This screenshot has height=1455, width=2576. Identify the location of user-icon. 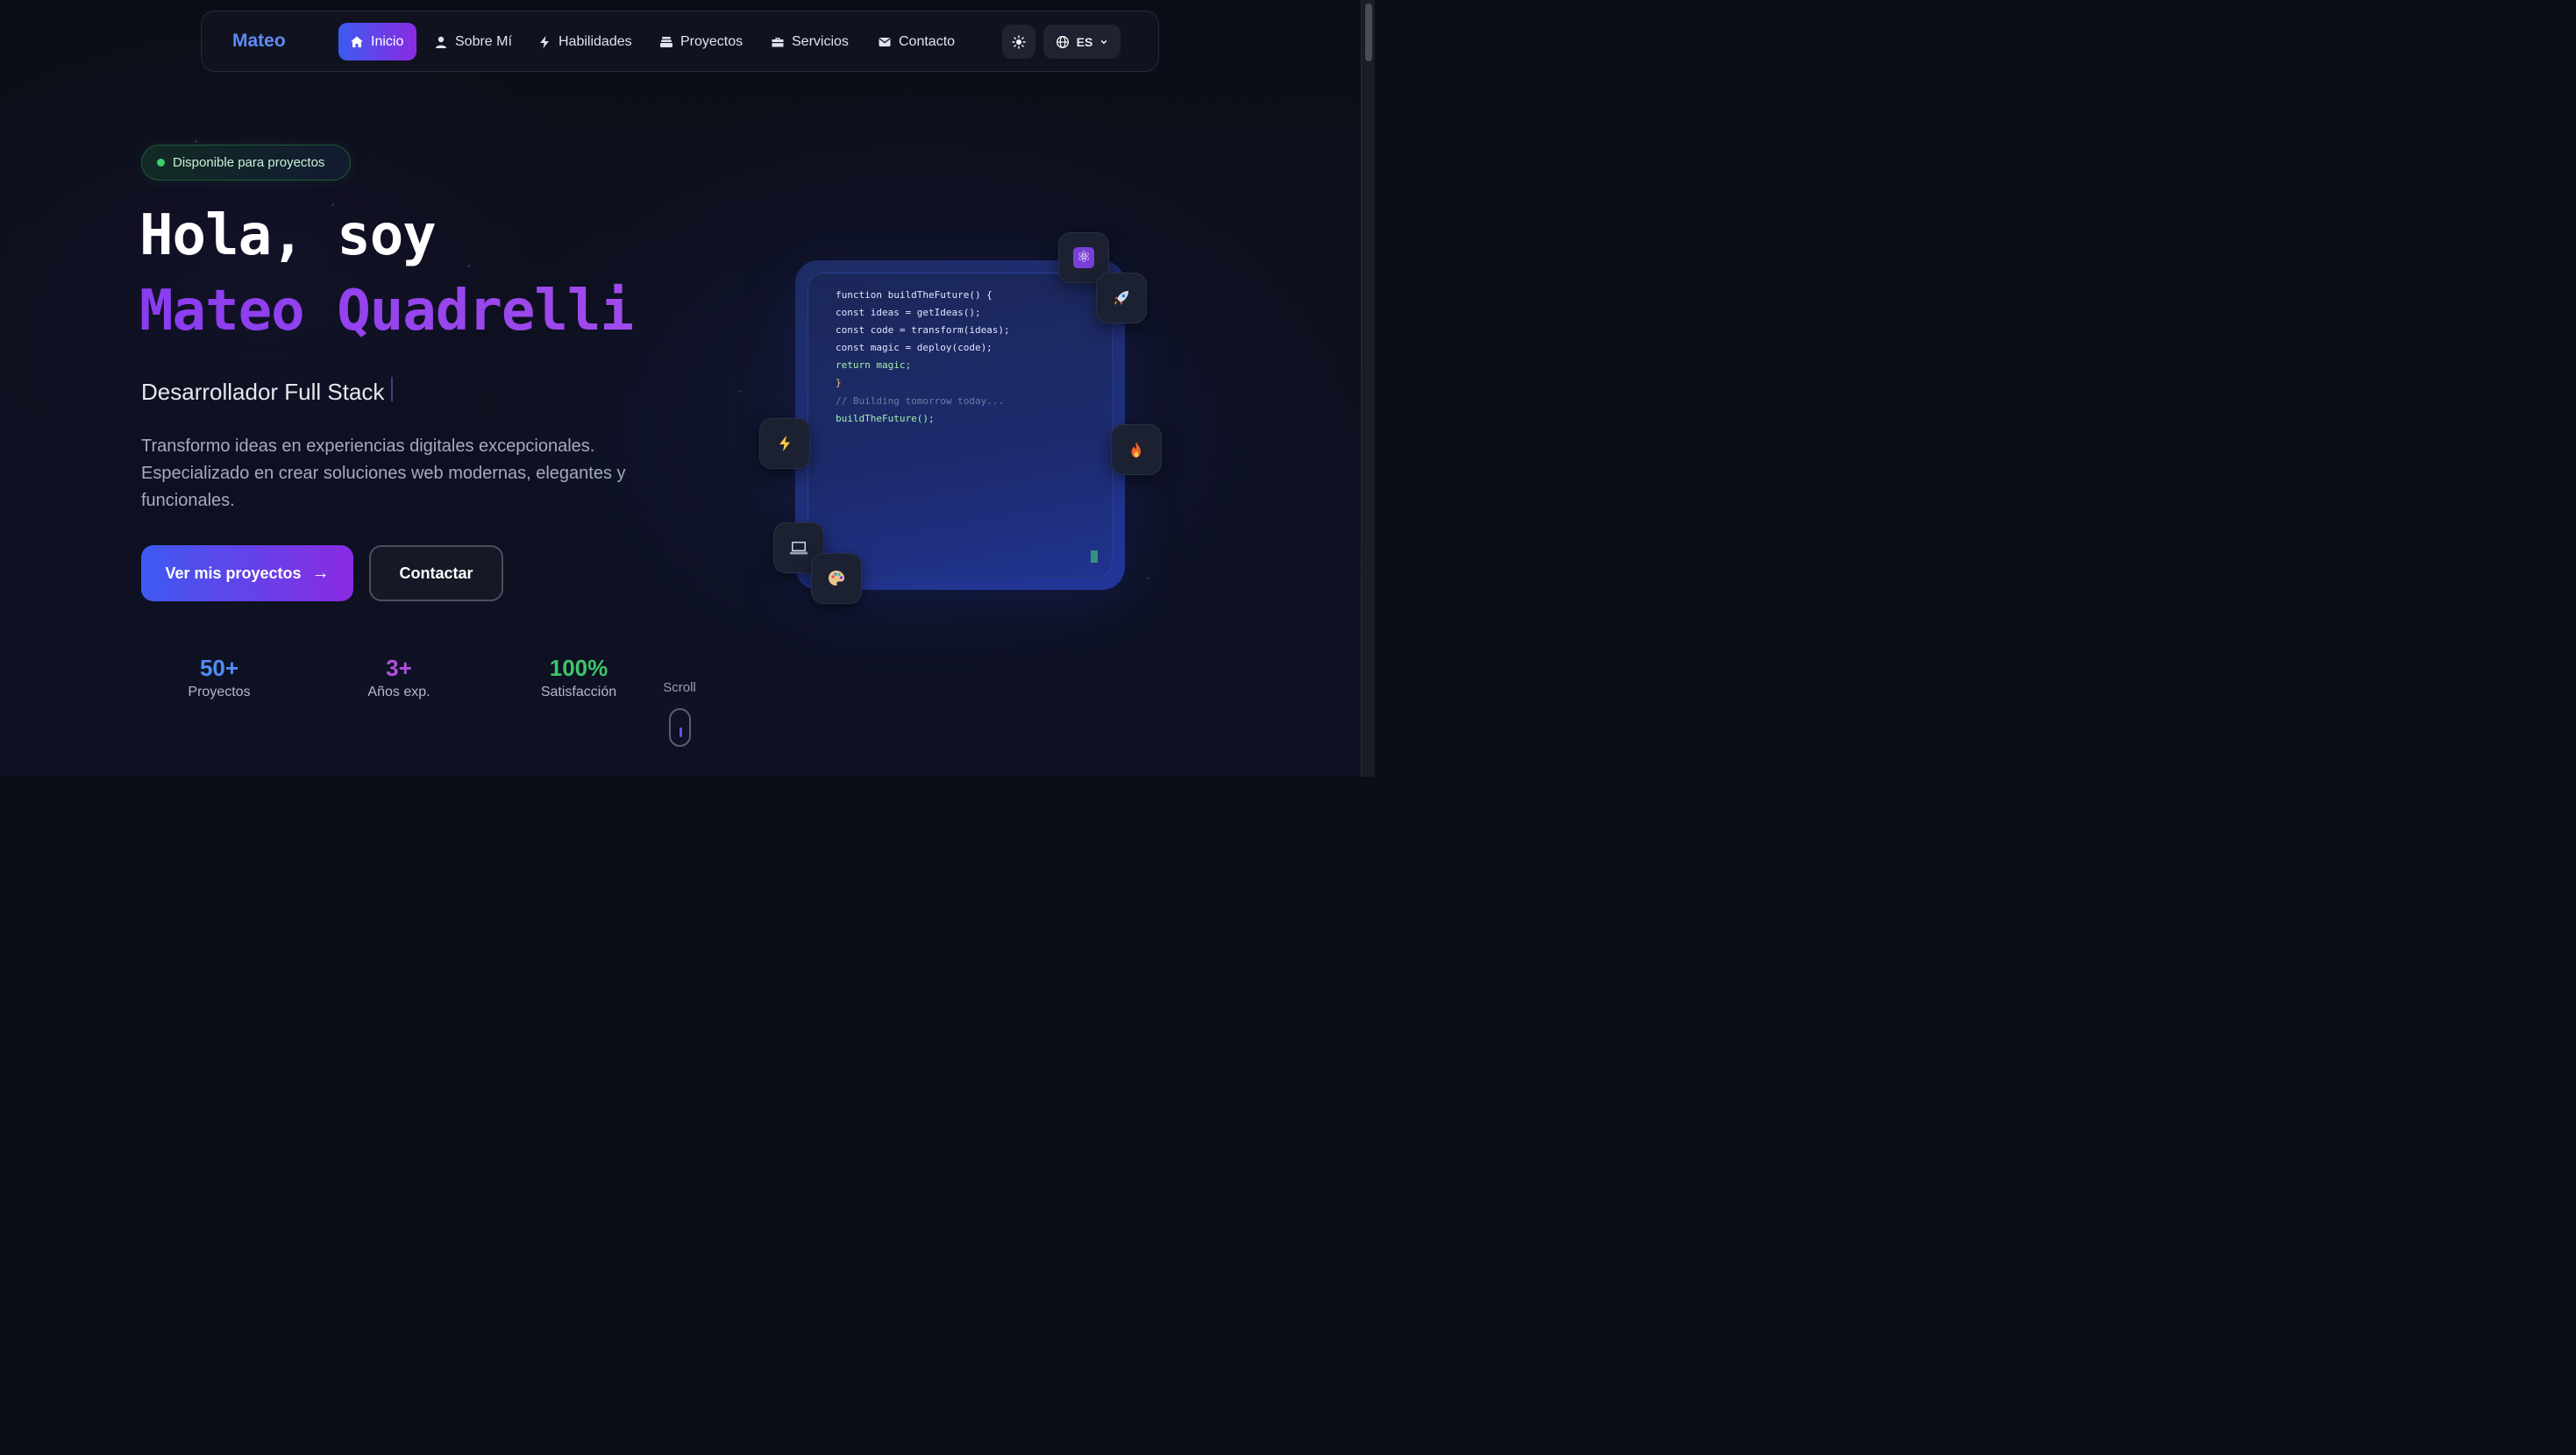
(441, 42).